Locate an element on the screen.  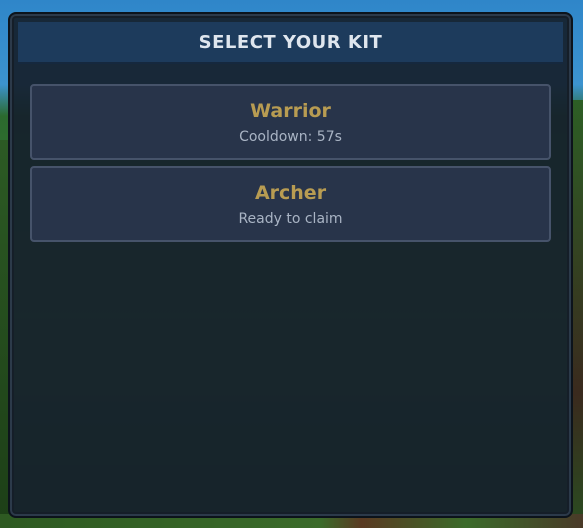
kit-status: Cooldown: 57s is located at coordinates (290, 136).